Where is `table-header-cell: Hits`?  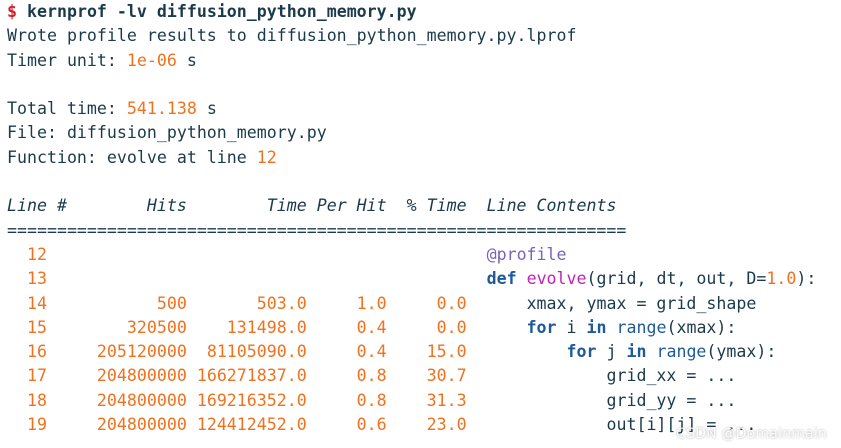
table-header-cell: Hits is located at coordinates (126, 206).